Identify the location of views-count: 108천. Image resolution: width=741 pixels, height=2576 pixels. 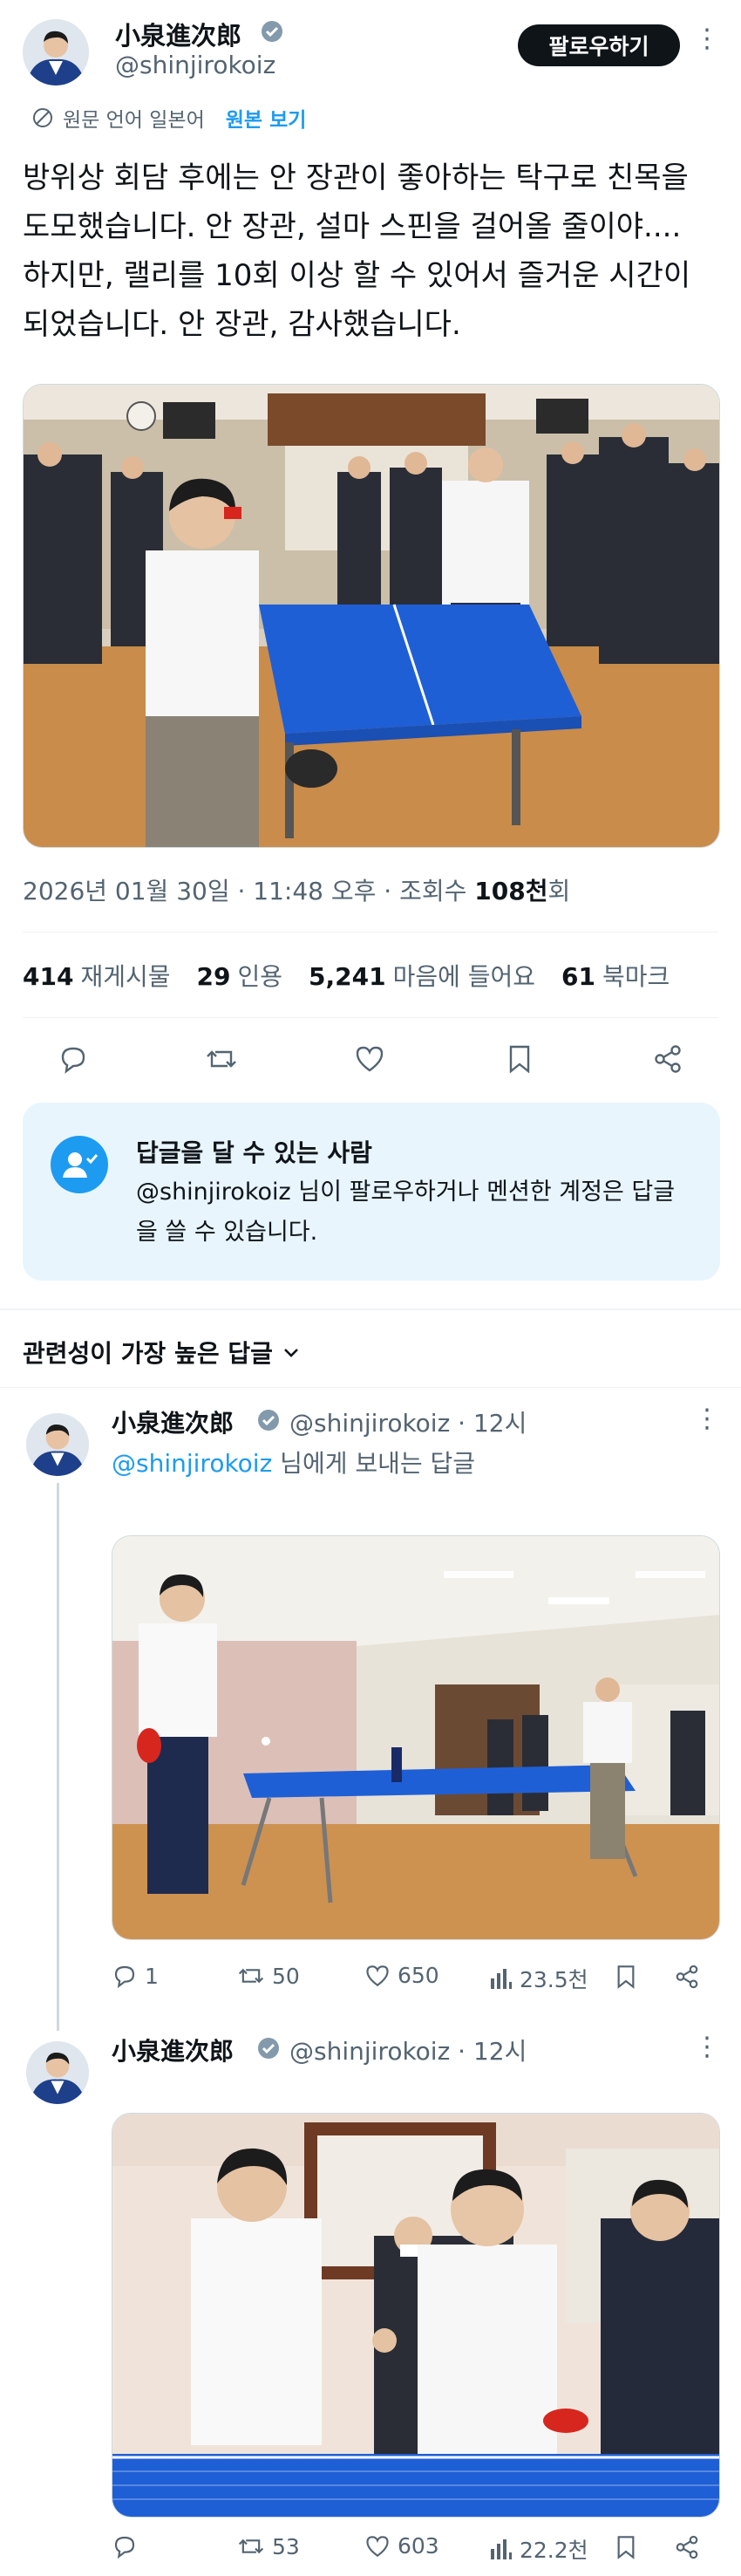
(511, 891).